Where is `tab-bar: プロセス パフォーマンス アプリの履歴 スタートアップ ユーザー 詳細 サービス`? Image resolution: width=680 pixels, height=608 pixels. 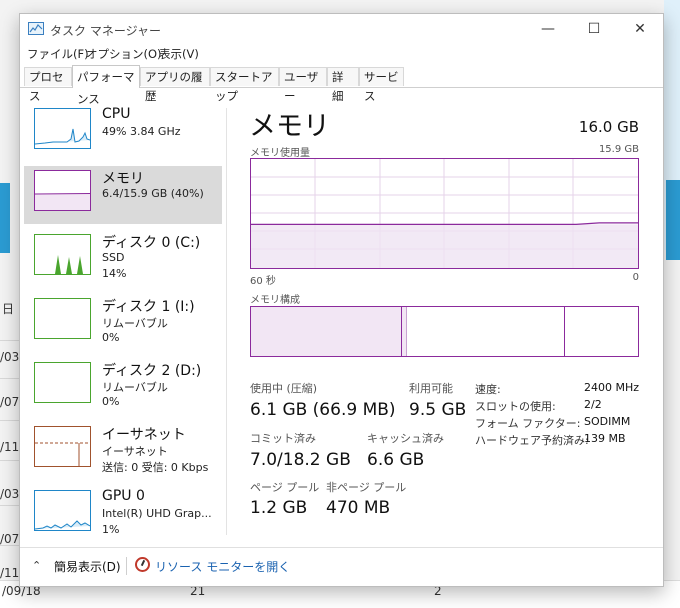 tab-bar: プロセス パフォーマンス アプリの履歴 スタートアップ ユーザー 詳細 サービス is located at coordinates (341, 85).